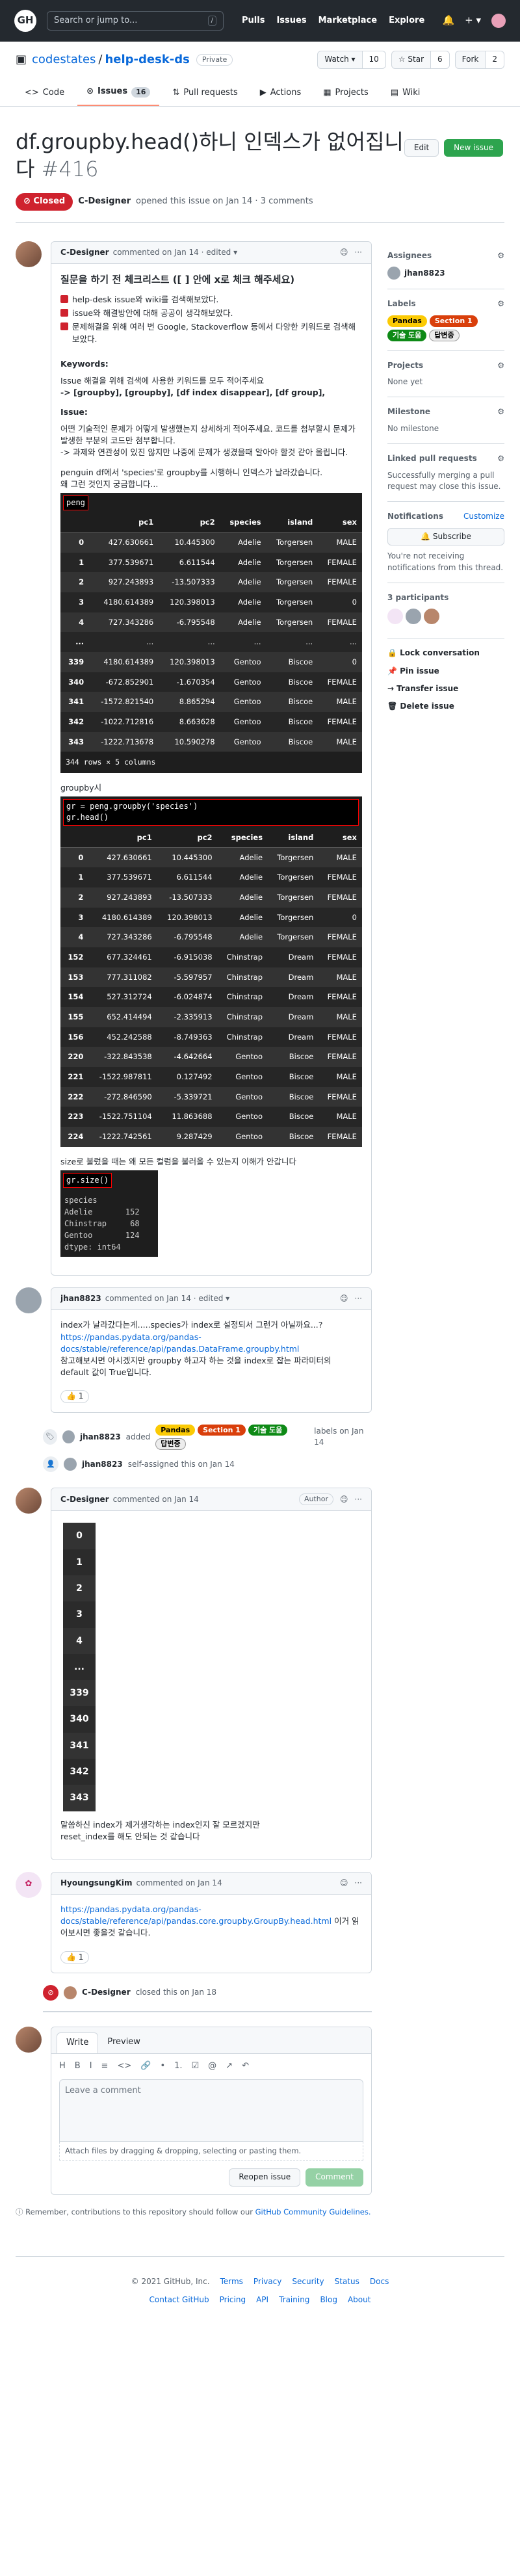 Image resolution: width=520 pixels, height=2576 pixels. I want to click on footer-link: Terms, so click(232, 2281).